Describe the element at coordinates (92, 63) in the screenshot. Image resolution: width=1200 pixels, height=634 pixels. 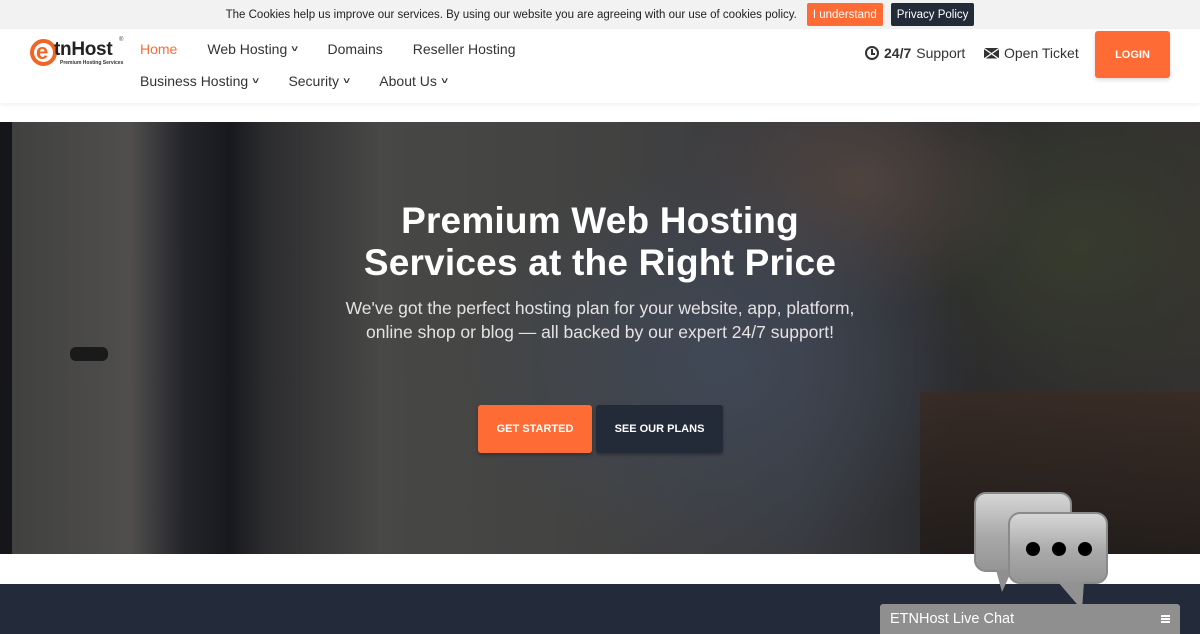
I see `logo-tagline: Premium Hosting Services` at that location.